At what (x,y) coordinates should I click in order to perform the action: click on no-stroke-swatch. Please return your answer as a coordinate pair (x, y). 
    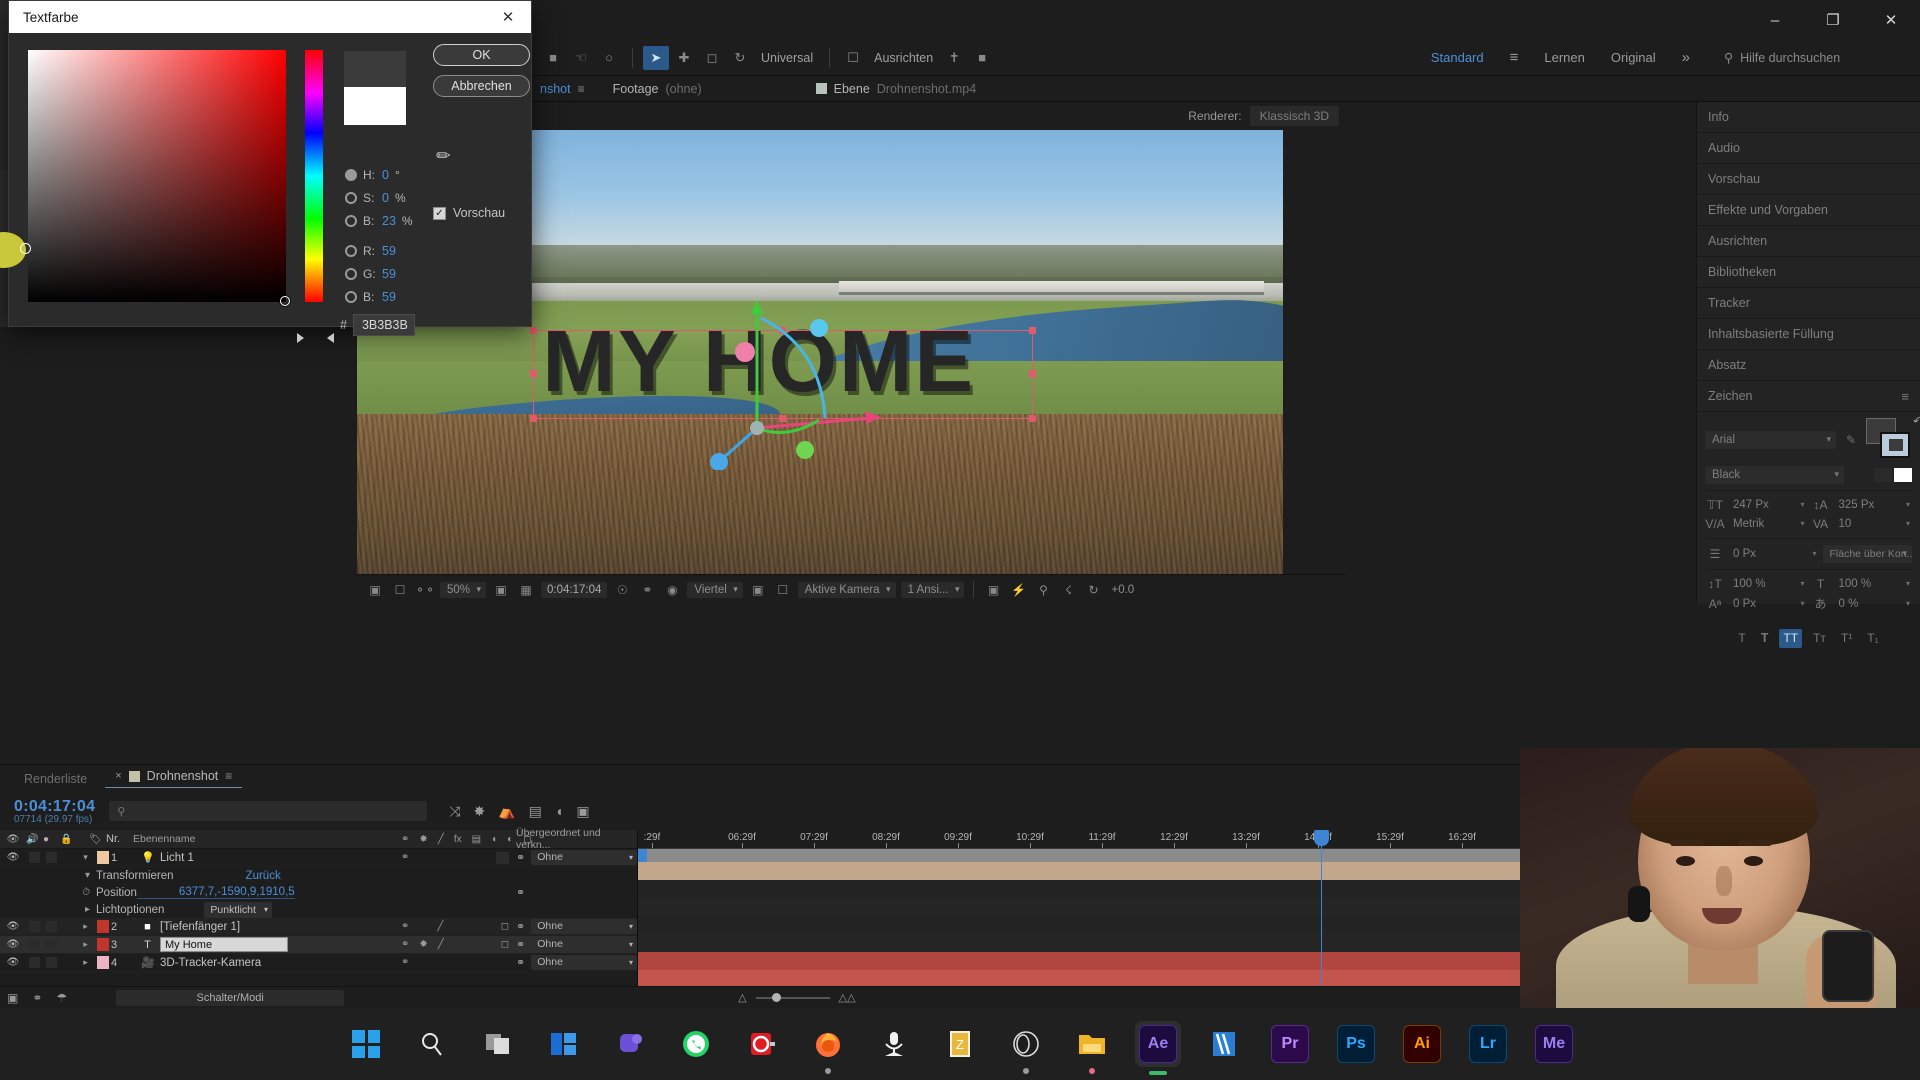
    Looking at the image, I should click on (1903, 475).